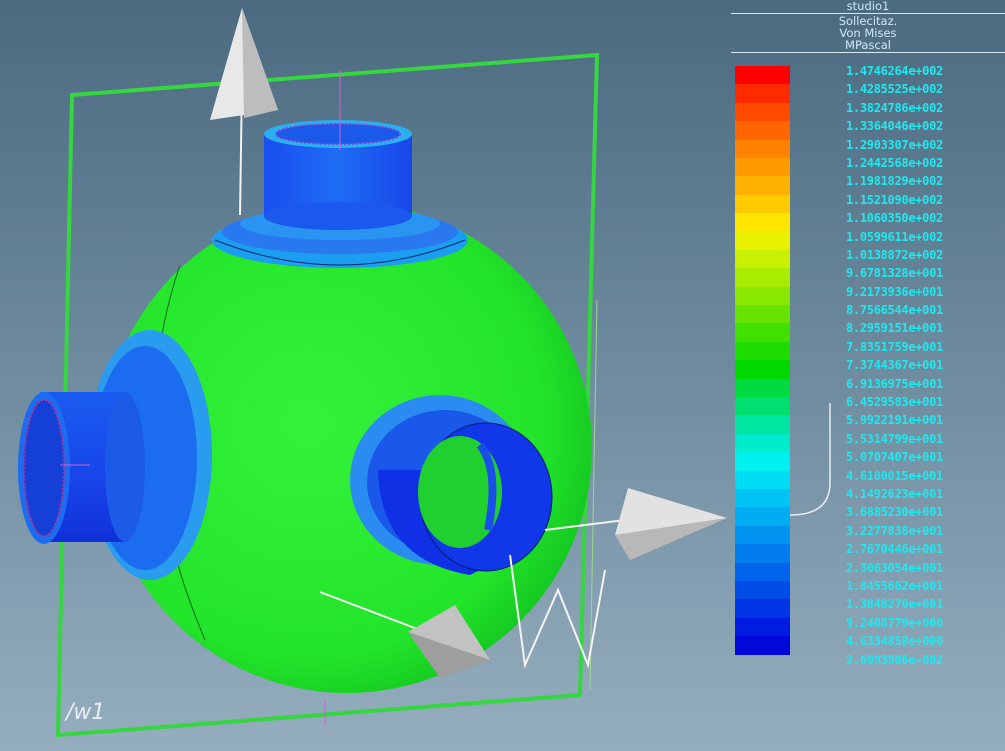 This screenshot has height=751, width=1005. I want to click on top-nozzle, so click(338, 150).